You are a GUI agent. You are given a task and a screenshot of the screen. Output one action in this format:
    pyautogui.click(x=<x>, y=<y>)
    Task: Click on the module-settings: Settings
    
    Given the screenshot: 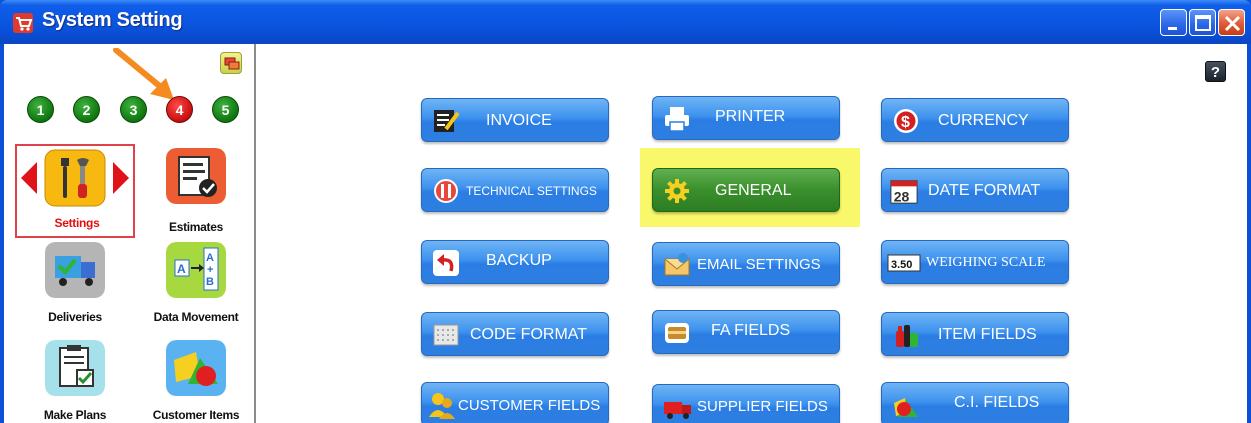 What is the action you would take?
    pyautogui.click(x=75, y=191)
    